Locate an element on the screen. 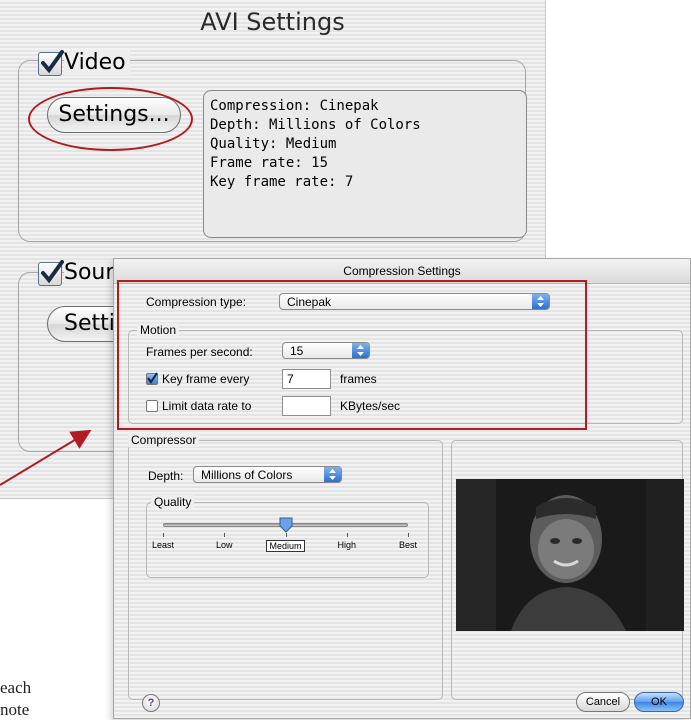 The height and width of the screenshot is (720, 691). preview-image is located at coordinates (570, 555).